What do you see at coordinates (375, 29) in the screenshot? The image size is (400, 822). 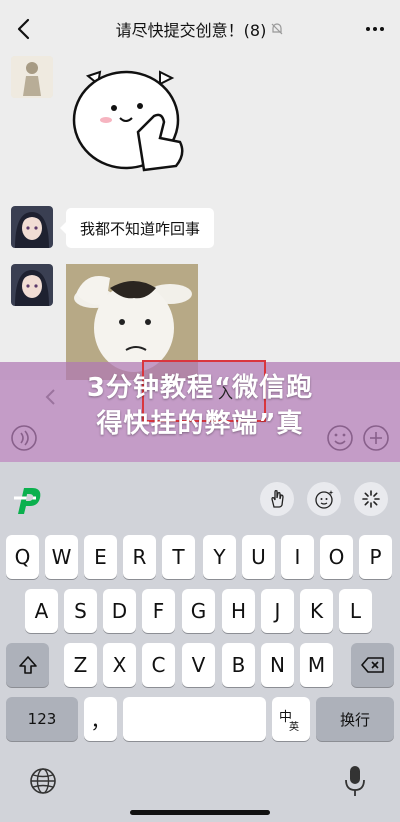 I see `more-options-icon` at bounding box center [375, 29].